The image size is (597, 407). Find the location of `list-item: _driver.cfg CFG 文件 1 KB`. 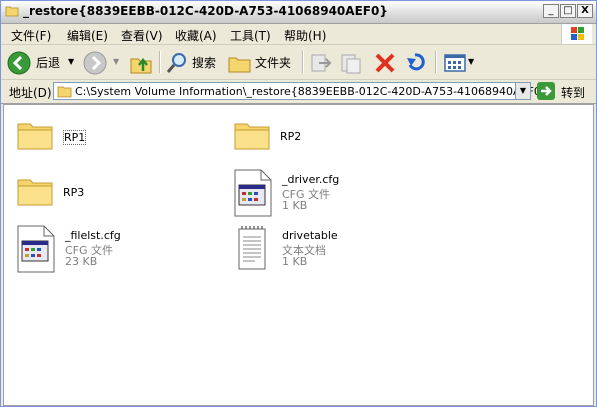

list-item: _driver.cfg CFG 文件 1 KB is located at coordinates (333, 194).